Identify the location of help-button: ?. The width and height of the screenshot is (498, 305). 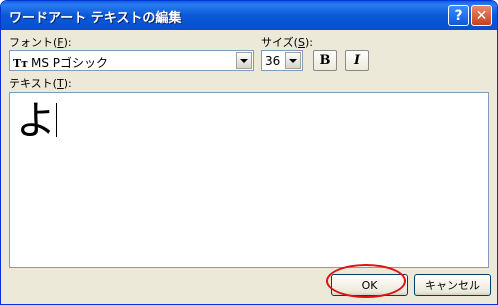
(458, 15).